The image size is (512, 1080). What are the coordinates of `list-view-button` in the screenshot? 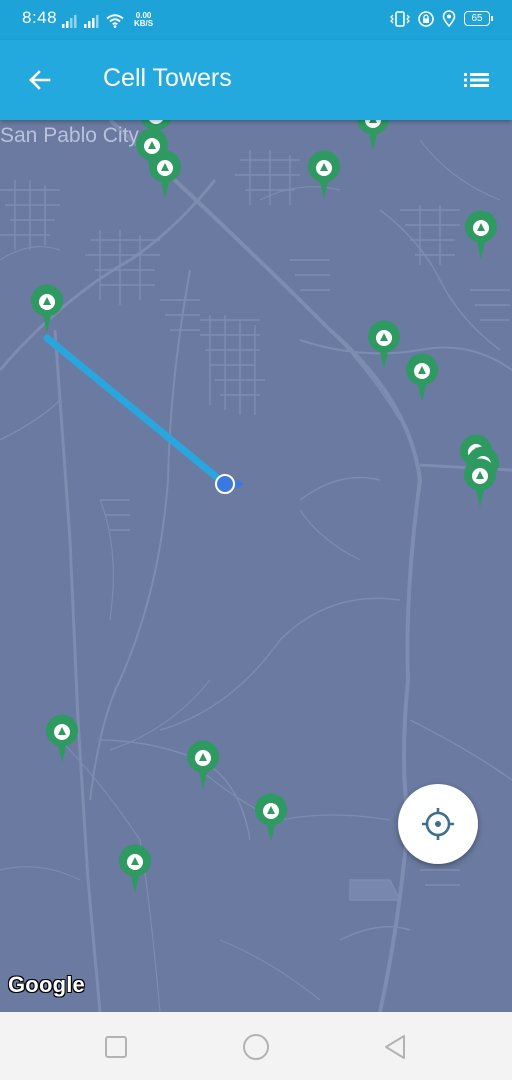 It's located at (477, 80).